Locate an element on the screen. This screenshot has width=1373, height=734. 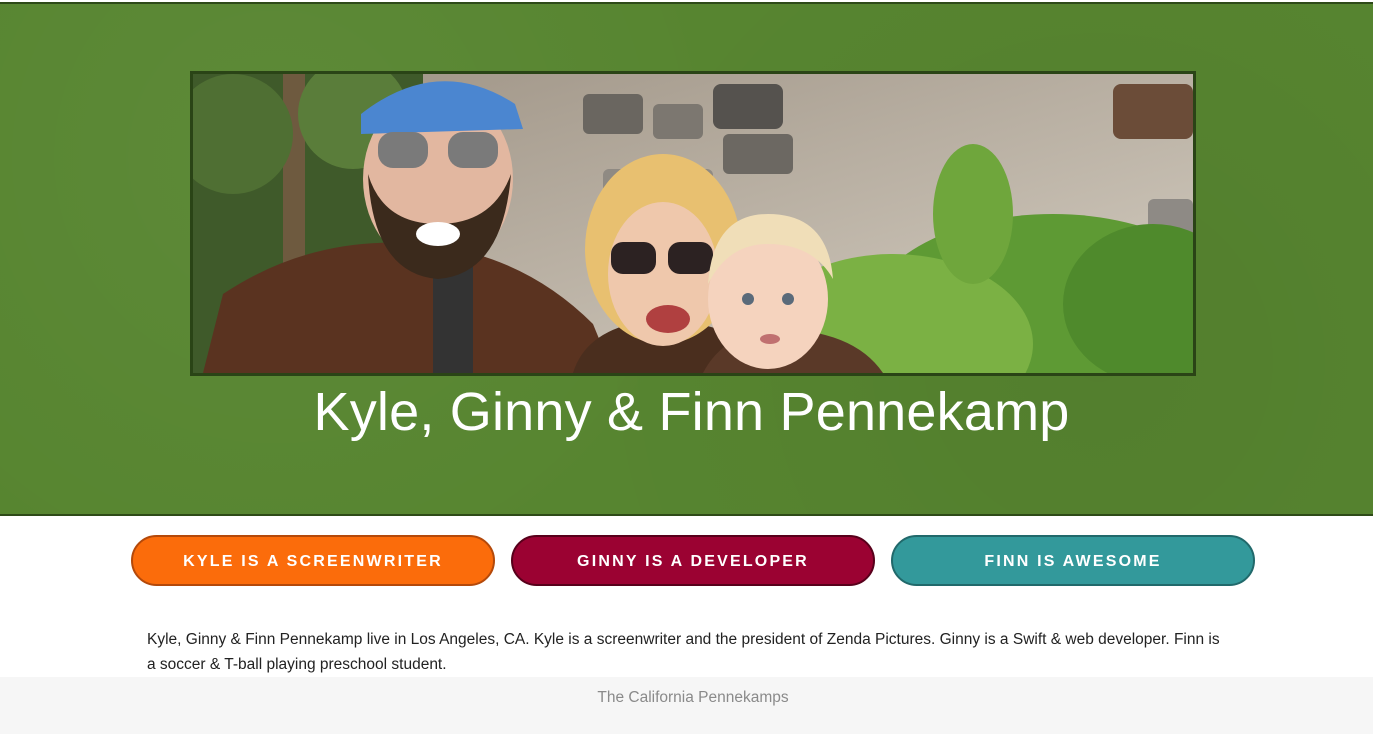
finn-awesome-button: FINN IS AWESOME is located at coordinates (1073, 560).